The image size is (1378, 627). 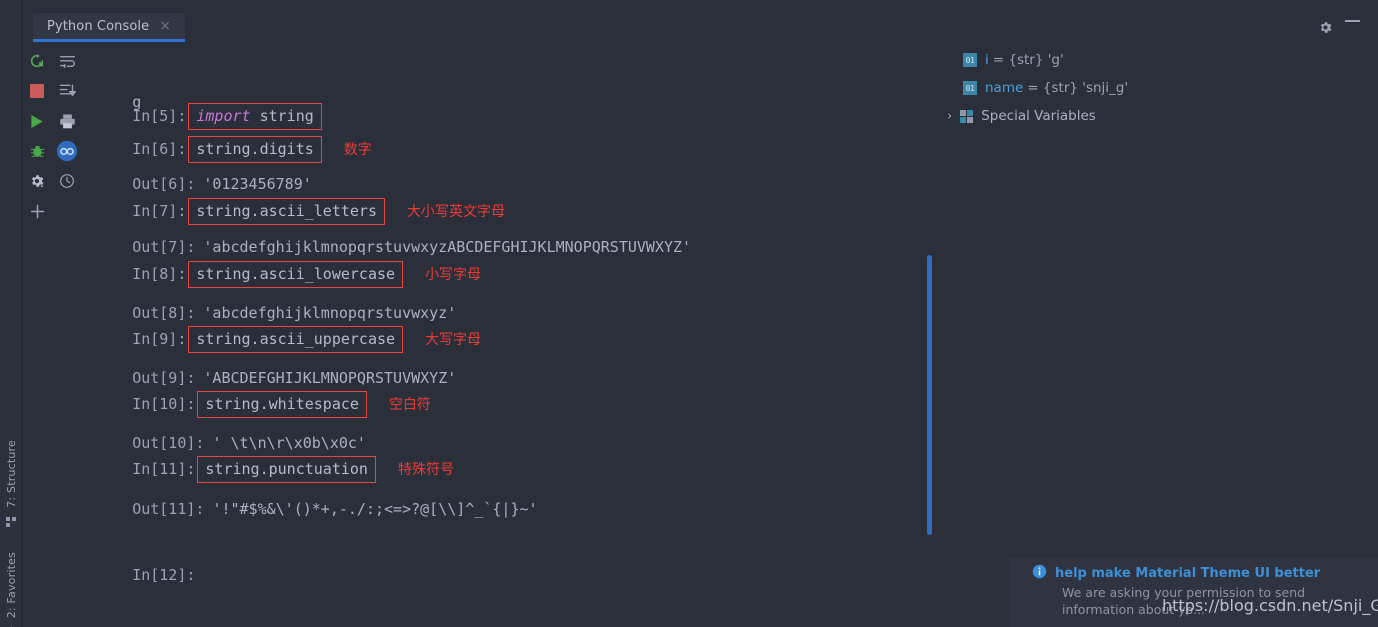 What do you see at coordinates (37, 61) in the screenshot?
I see `rerun-icon` at bounding box center [37, 61].